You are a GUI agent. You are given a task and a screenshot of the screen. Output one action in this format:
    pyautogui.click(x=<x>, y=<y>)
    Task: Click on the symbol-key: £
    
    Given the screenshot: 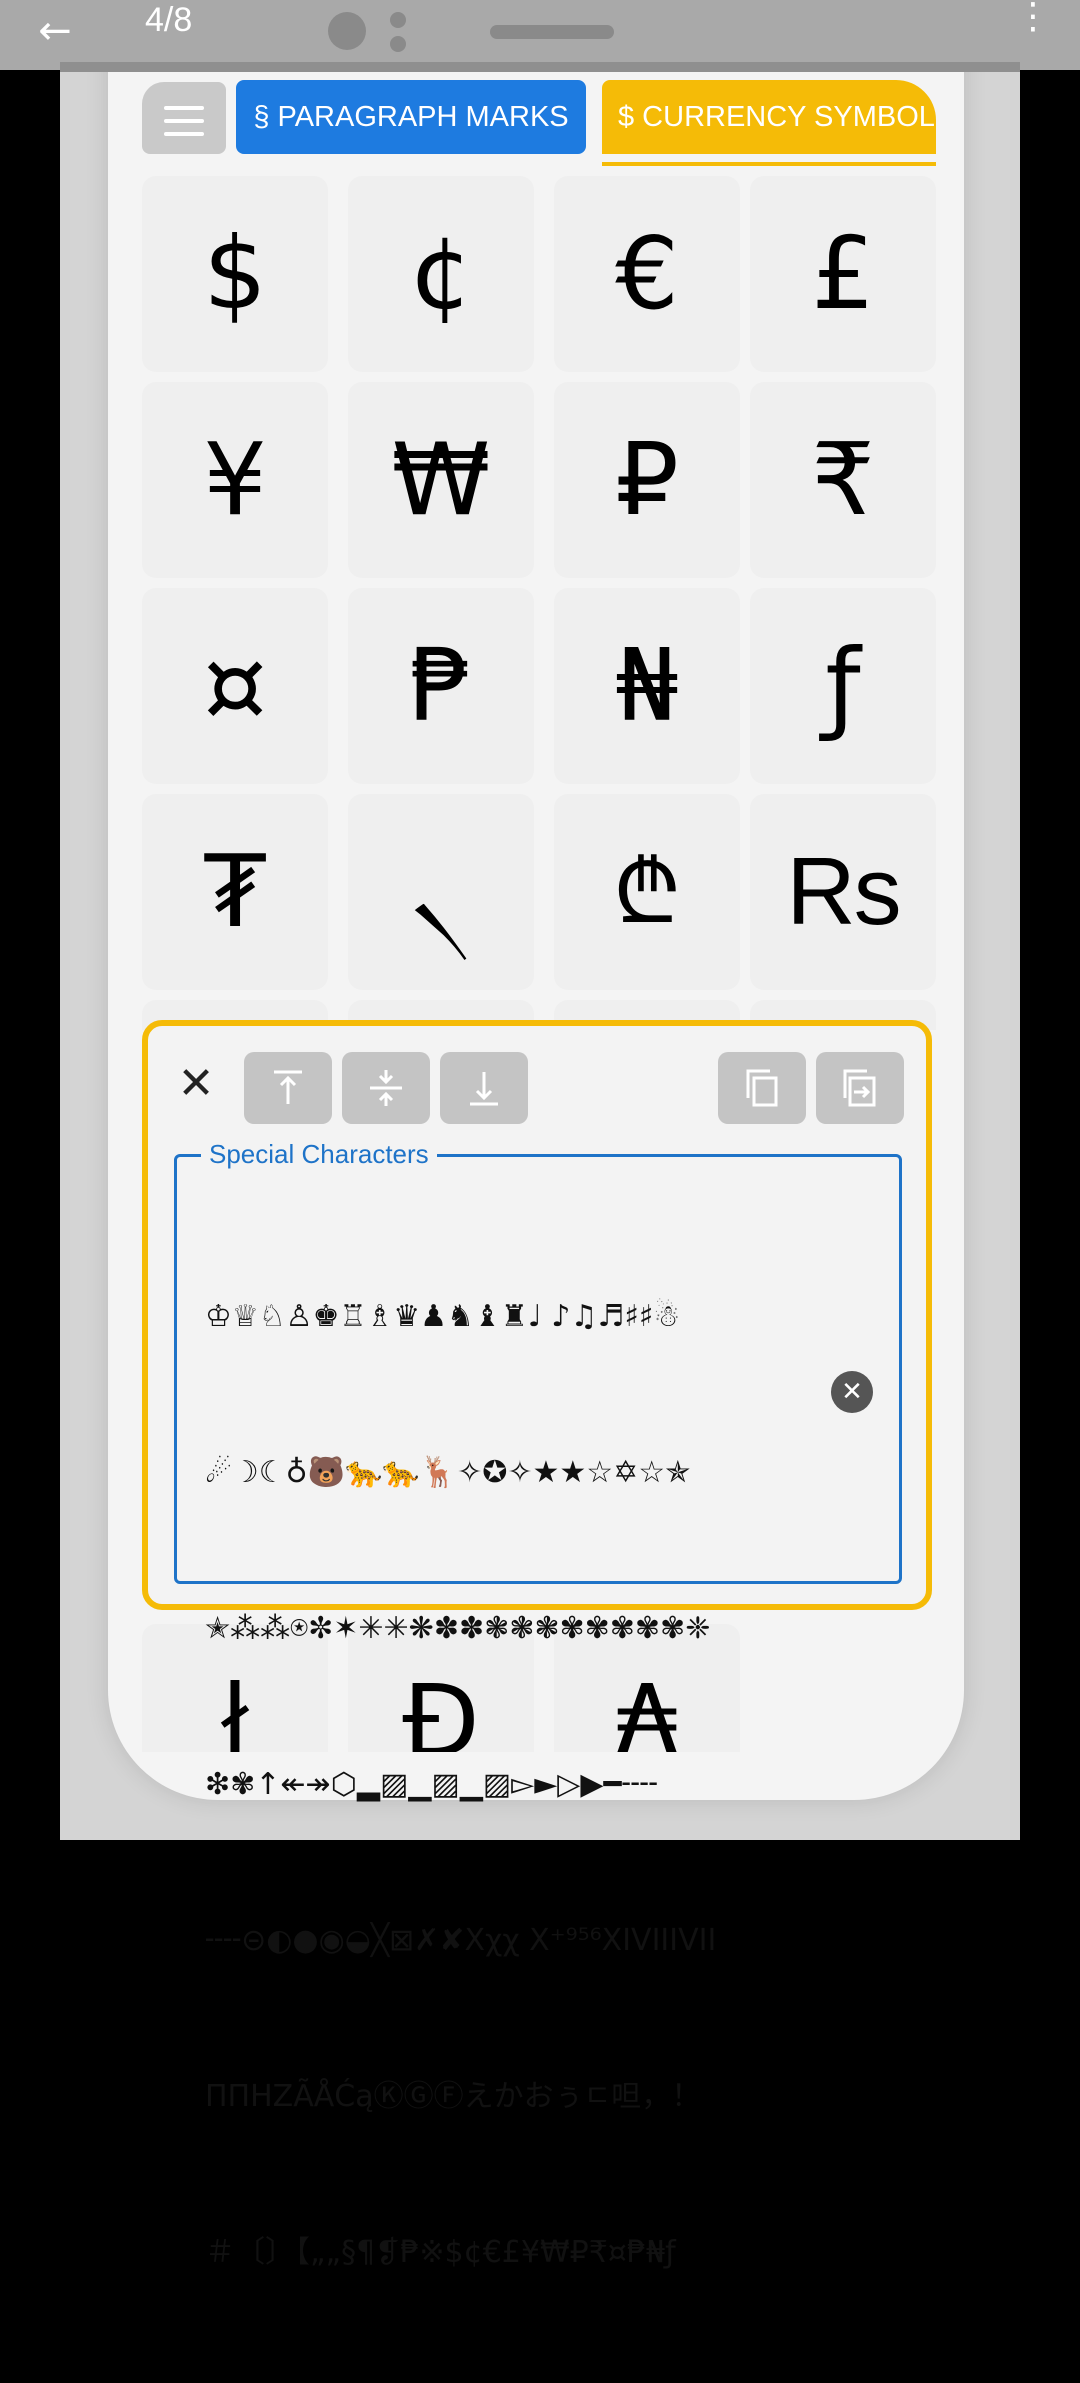 What is the action you would take?
    pyautogui.click(x=843, y=274)
    